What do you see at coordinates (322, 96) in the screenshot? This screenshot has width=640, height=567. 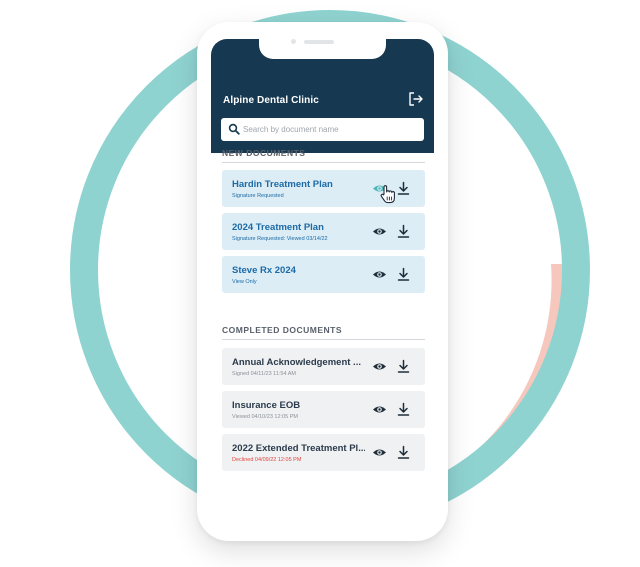 I see `app-header: Alpine Dental Clinic` at bounding box center [322, 96].